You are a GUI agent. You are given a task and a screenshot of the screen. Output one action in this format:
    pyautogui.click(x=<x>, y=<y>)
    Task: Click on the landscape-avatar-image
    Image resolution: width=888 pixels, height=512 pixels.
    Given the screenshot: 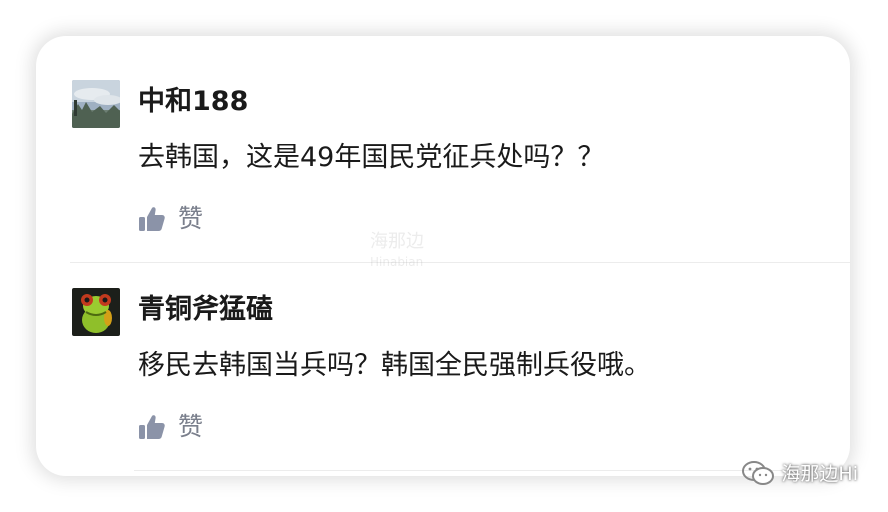 What is the action you would take?
    pyautogui.click(x=96, y=104)
    